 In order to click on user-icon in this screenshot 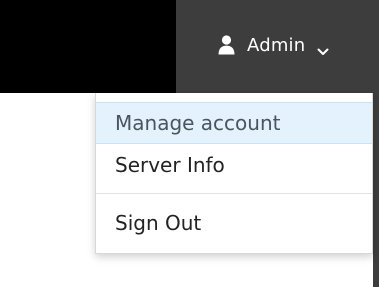, I will do `click(226, 45)`.